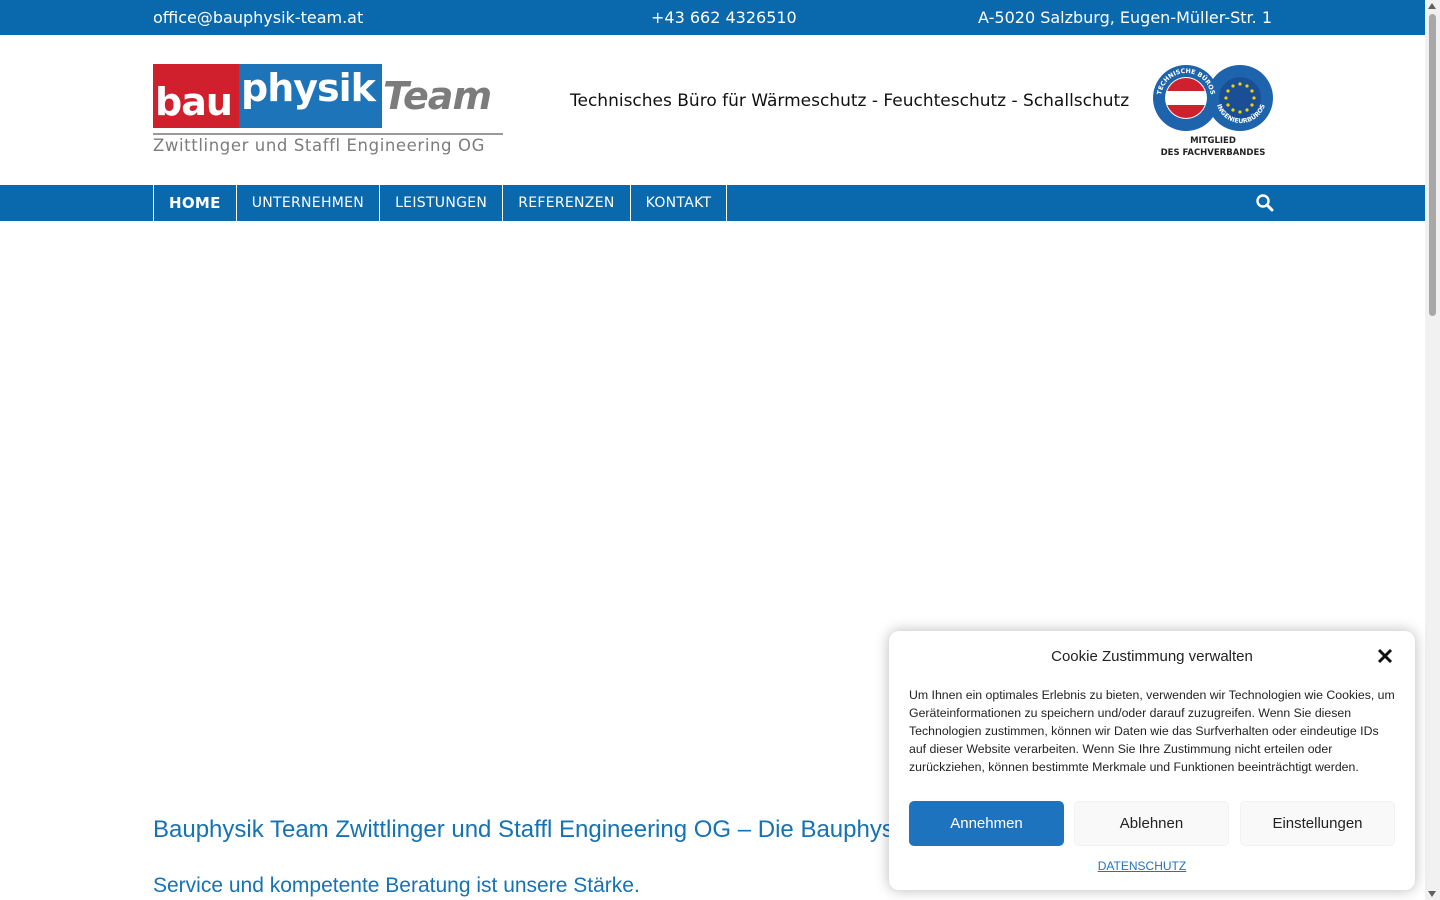 The image size is (1440, 900). I want to click on nav-item-referenzen: REFERENZEN, so click(565, 203).